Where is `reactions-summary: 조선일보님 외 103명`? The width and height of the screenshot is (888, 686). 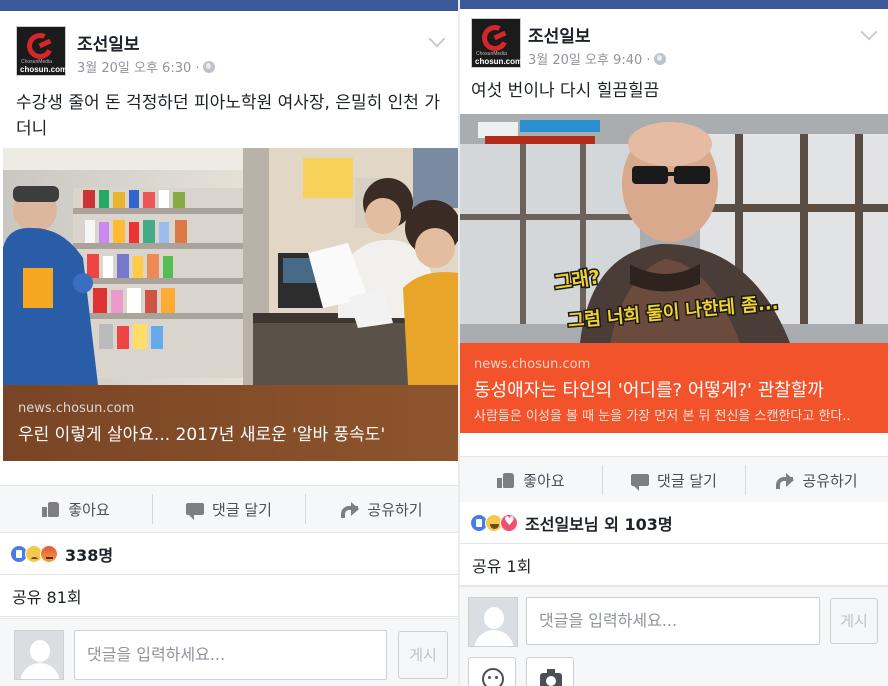 reactions-summary: 조선일보님 외 103명 is located at coordinates (674, 523).